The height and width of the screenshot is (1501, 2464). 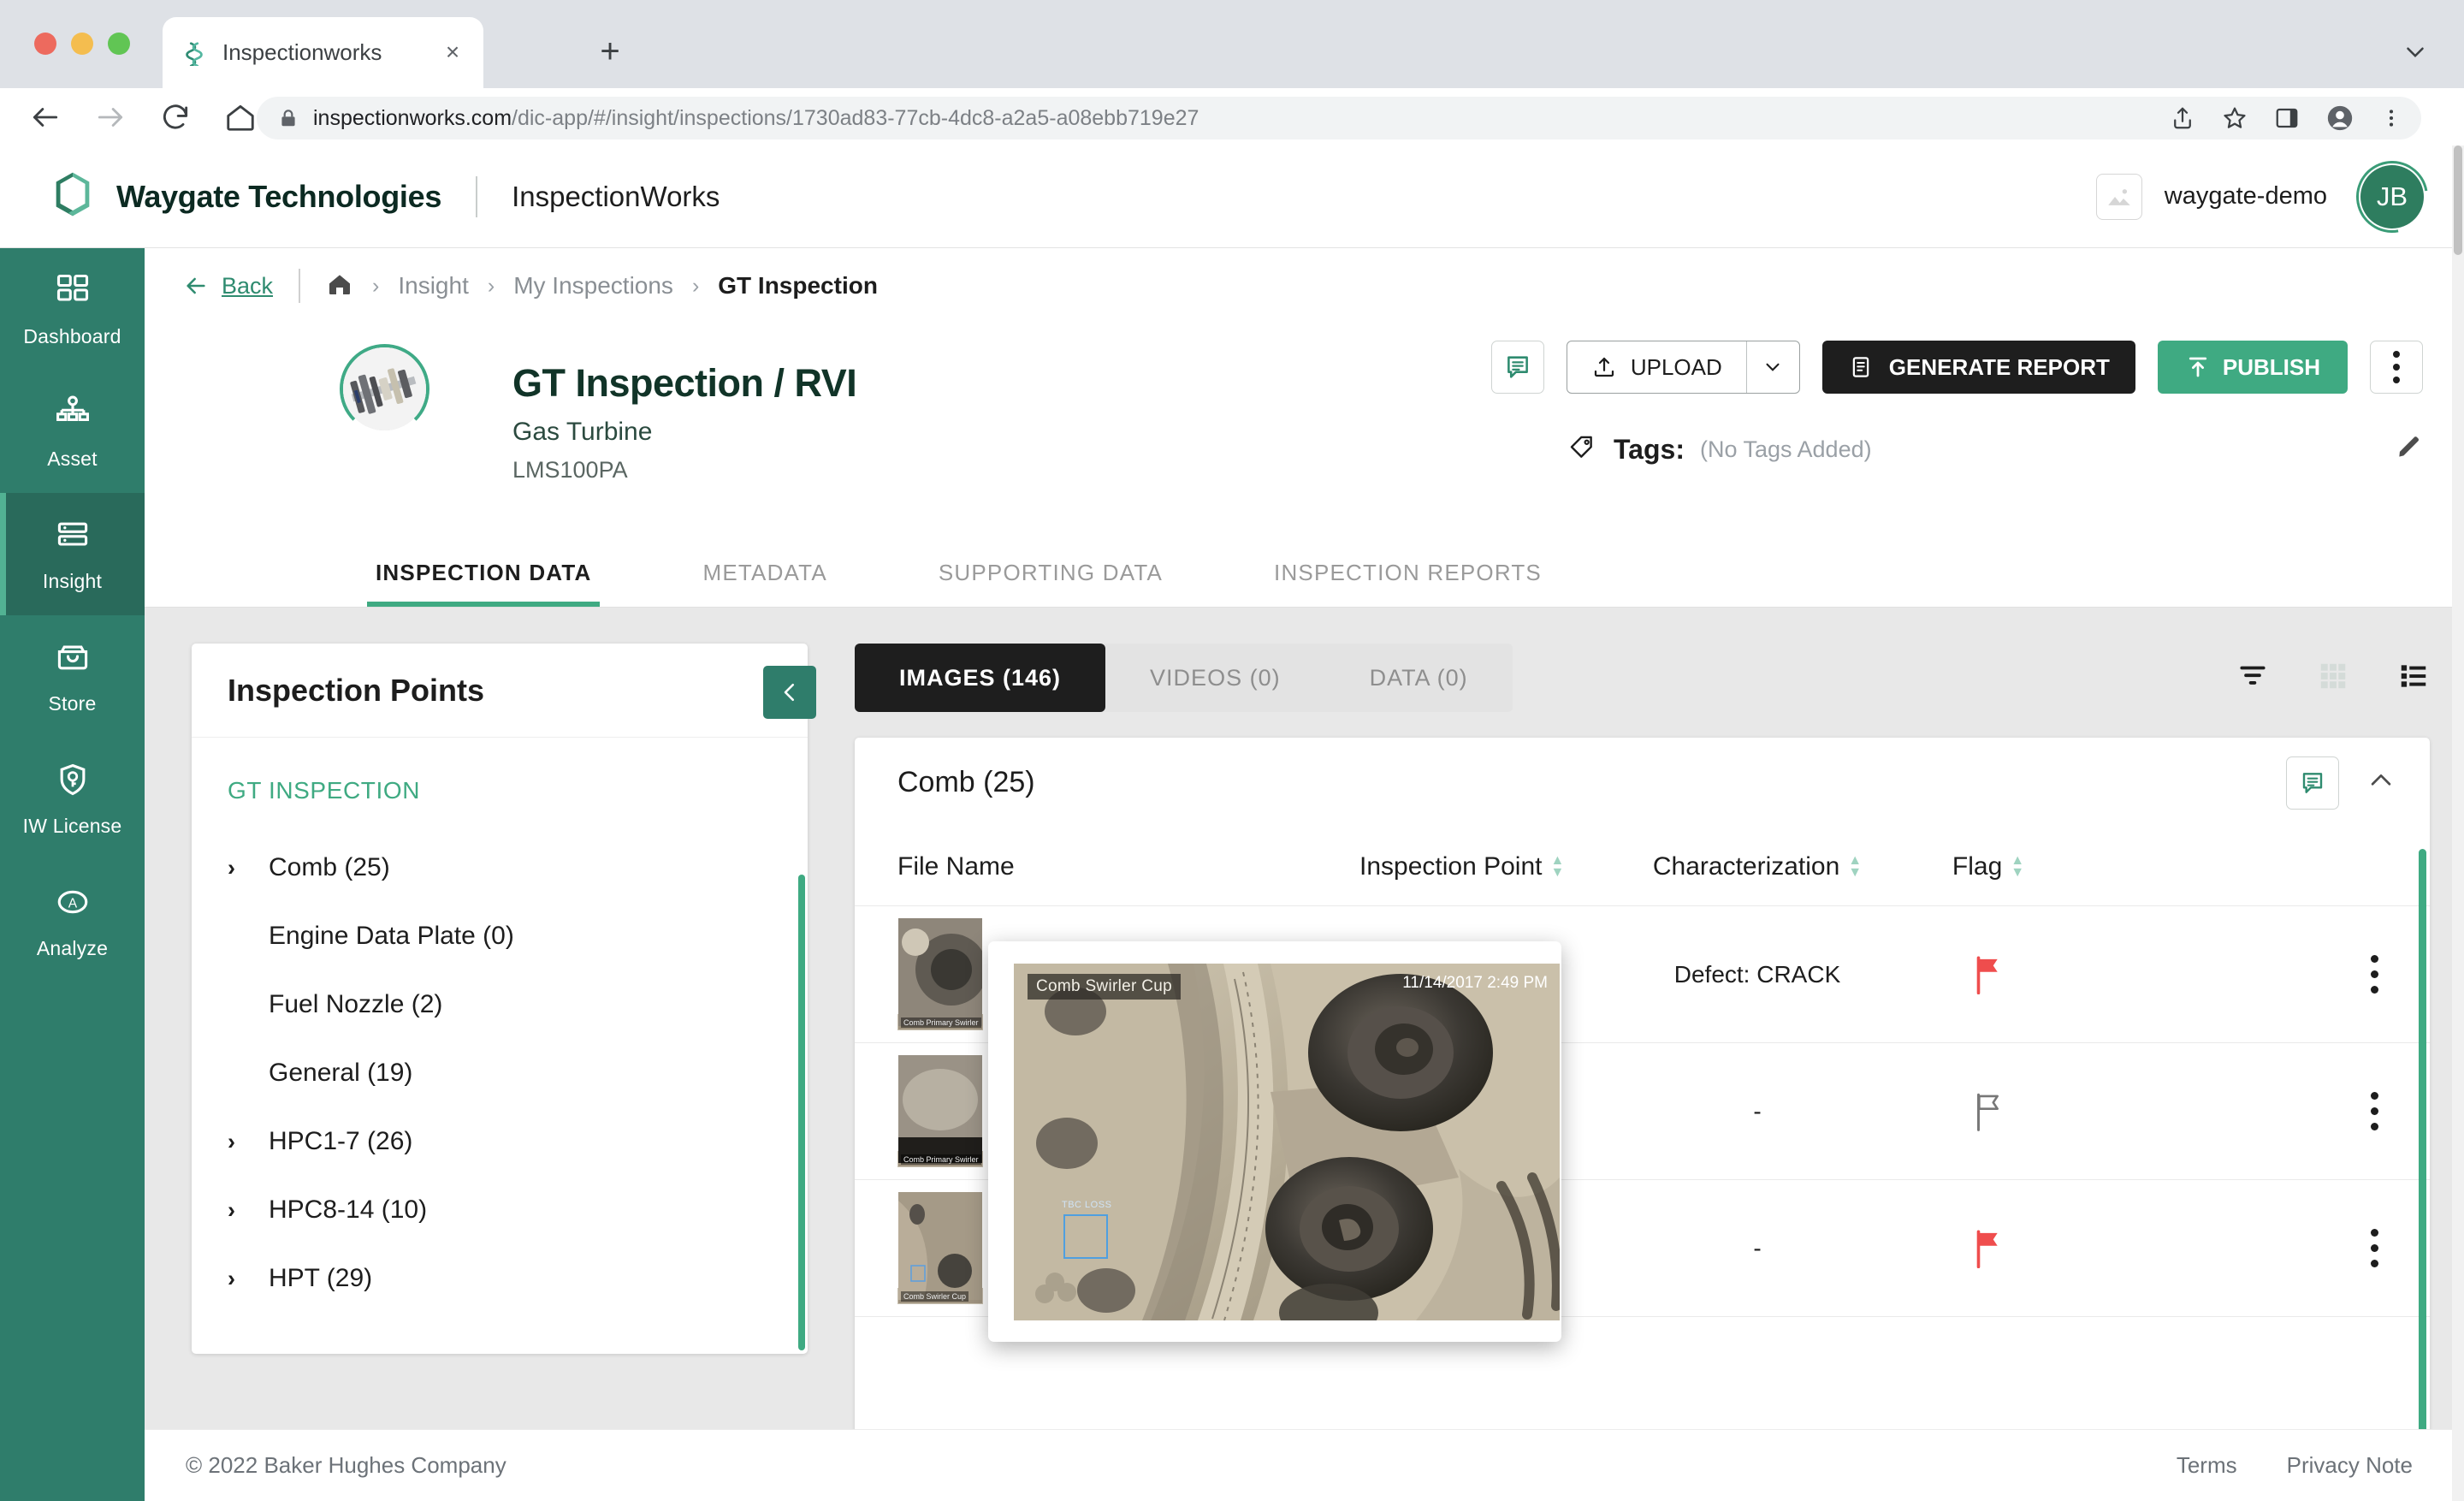 What do you see at coordinates (2207, 1465) in the screenshot?
I see `terms-link: Terms` at bounding box center [2207, 1465].